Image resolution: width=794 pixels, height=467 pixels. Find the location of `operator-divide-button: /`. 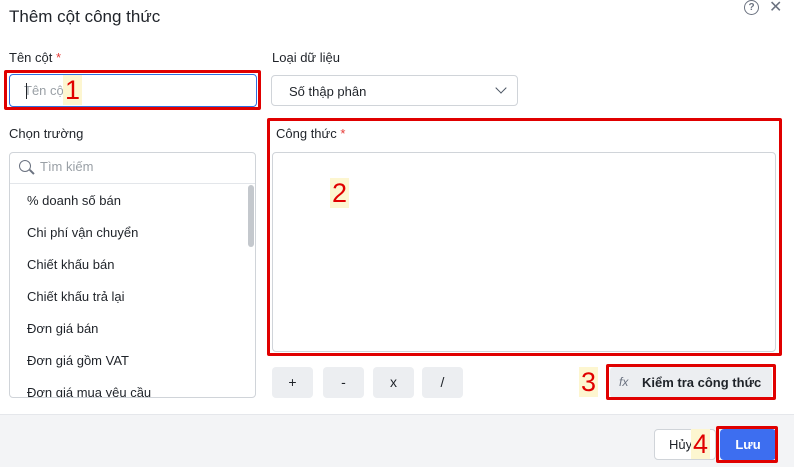

operator-divide-button: / is located at coordinates (442, 382).